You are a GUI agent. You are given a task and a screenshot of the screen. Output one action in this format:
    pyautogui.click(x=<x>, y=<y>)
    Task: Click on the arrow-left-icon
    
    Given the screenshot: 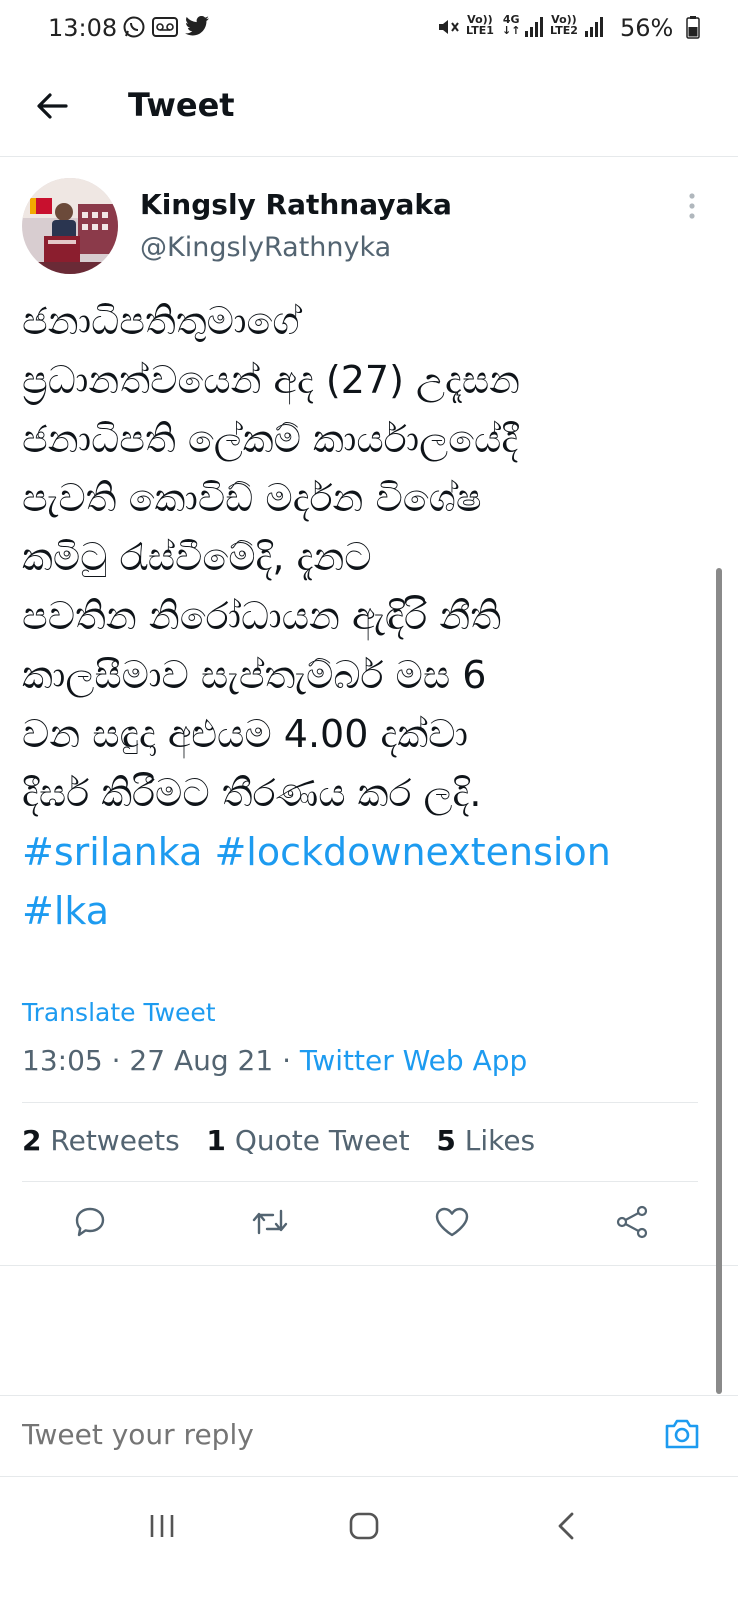 What is the action you would take?
    pyautogui.click(x=52, y=108)
    